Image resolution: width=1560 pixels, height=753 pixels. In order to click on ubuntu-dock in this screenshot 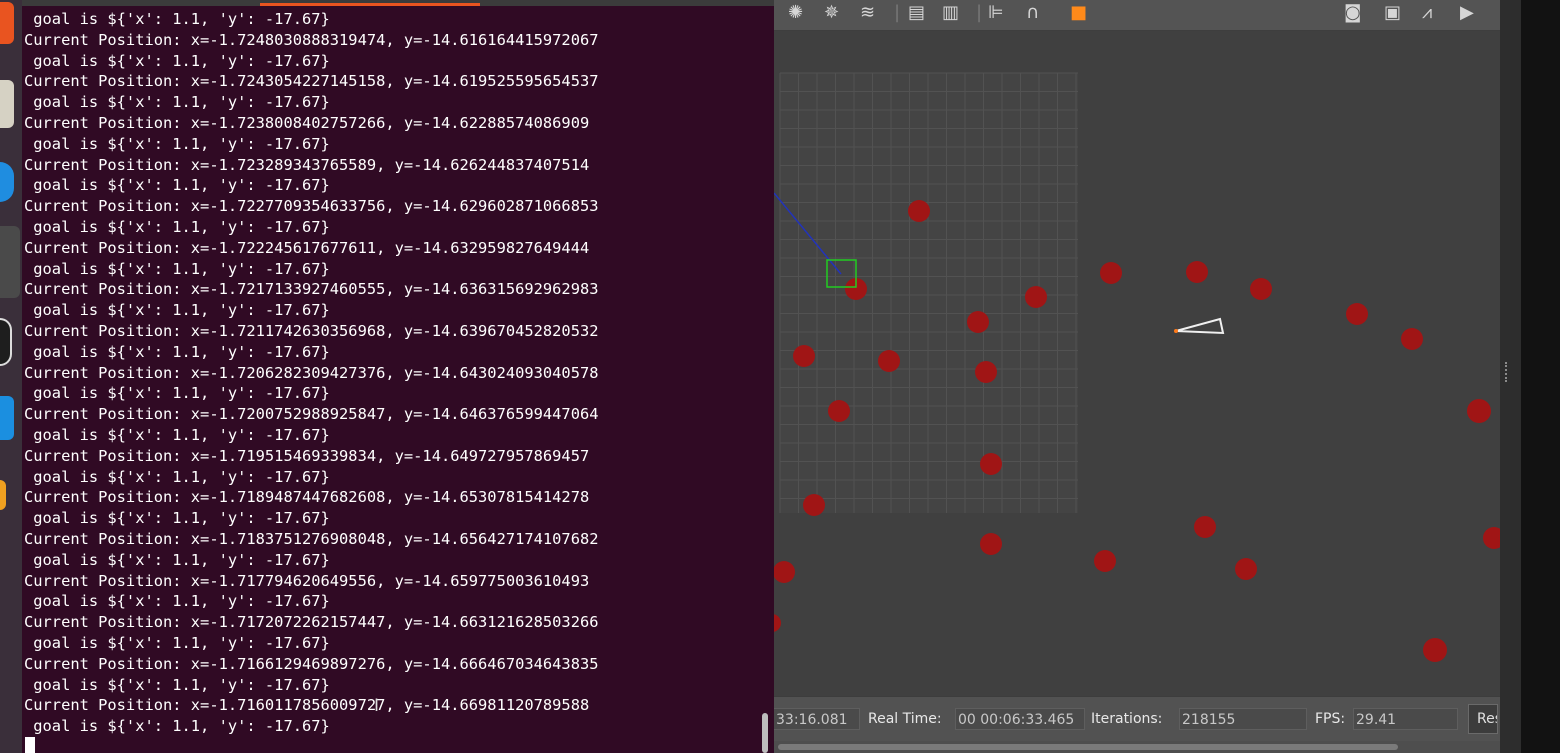, I will do `click(11, 376)`.